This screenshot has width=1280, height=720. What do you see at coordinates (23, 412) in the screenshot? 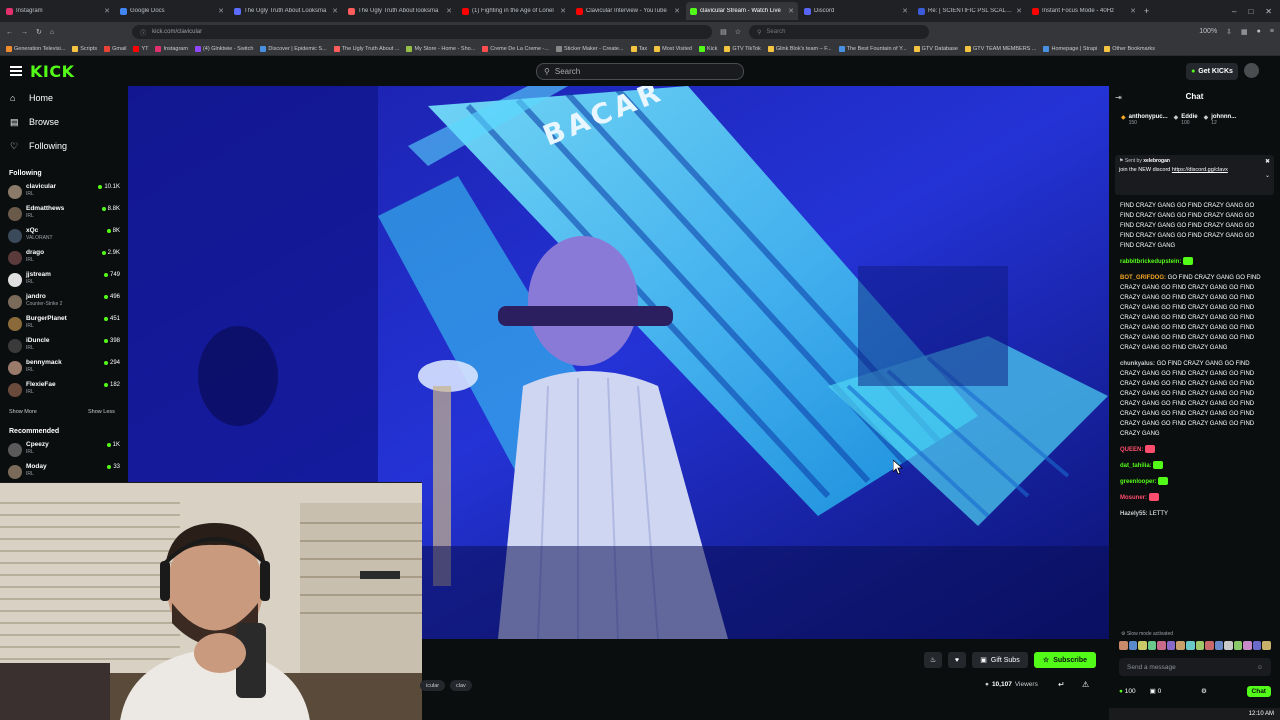
I see `show-more-link: Show More` at bounding box center [23, 412].